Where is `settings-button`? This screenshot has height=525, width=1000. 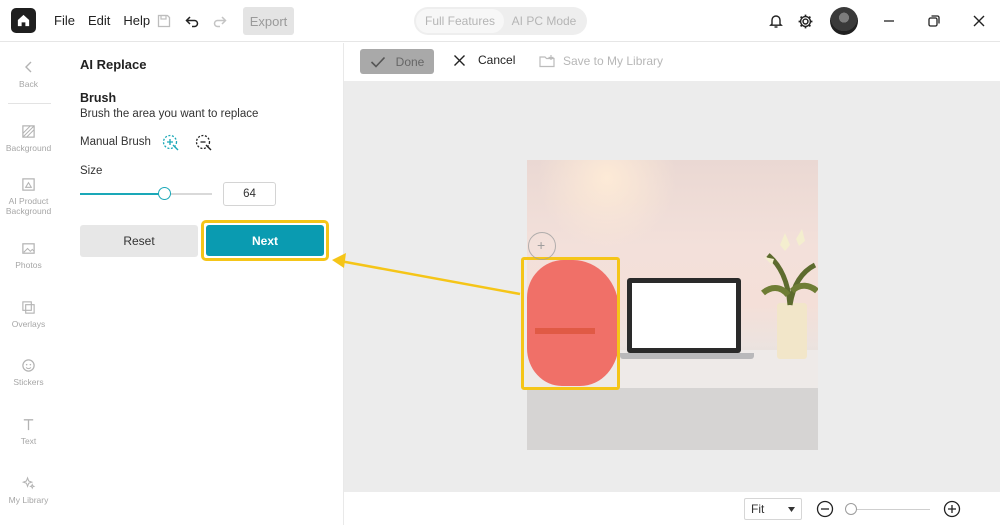
settings-button is located at coordinates (805, 21).